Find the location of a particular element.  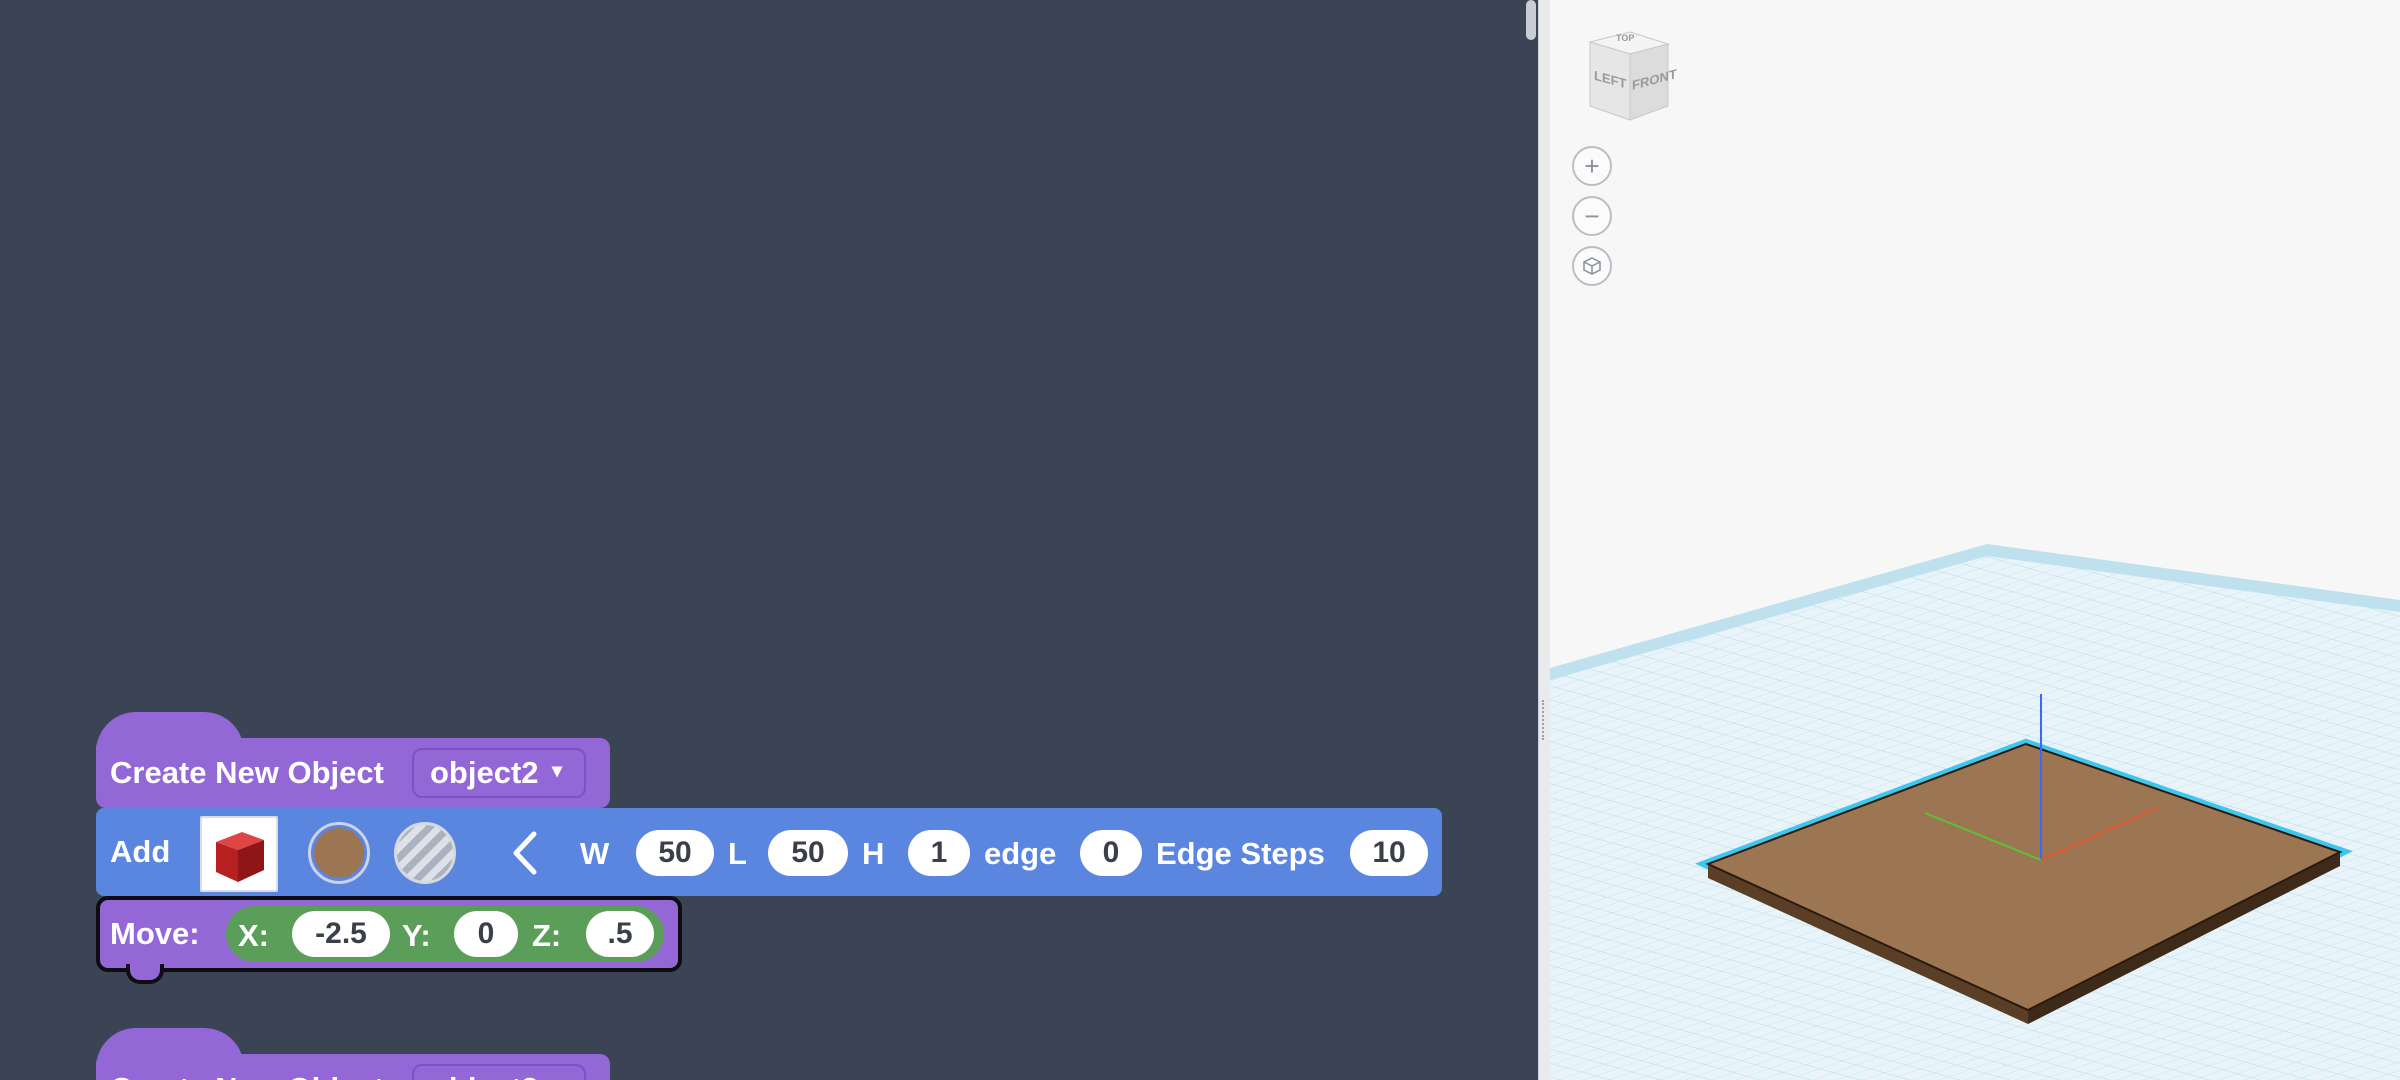

y-label: Y: is located at coordinates (416, 935).